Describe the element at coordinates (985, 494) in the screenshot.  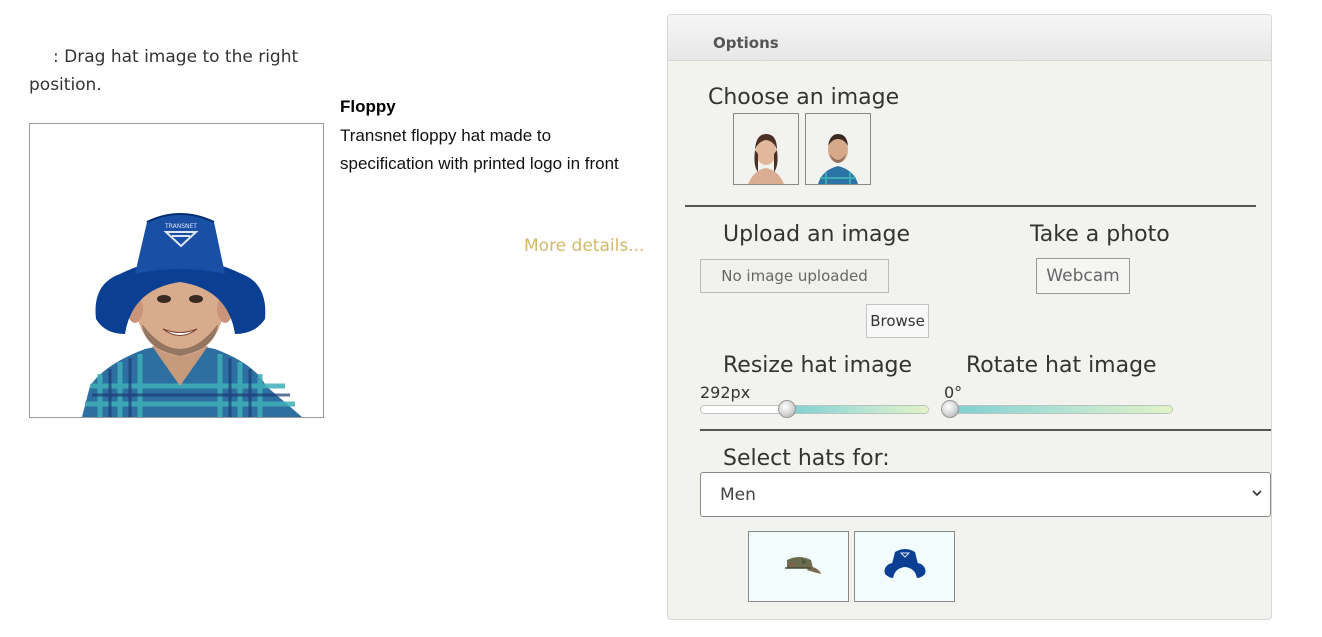
I see `hat-category-select: Men` at that location.